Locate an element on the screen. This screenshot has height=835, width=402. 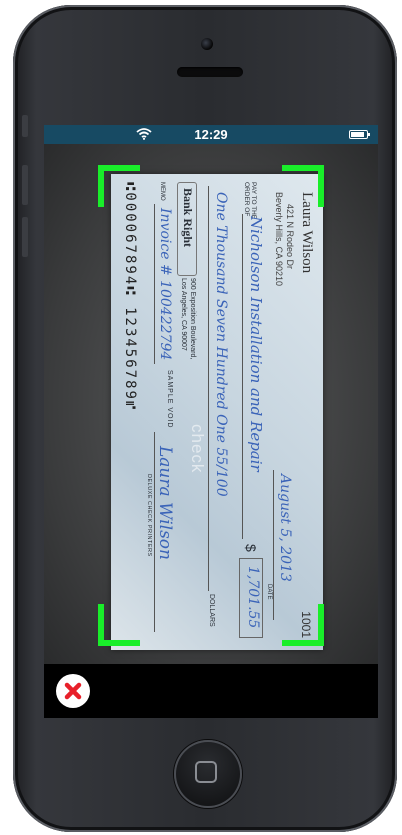
memo-label: MEMO is located at coordinates (162, 191).